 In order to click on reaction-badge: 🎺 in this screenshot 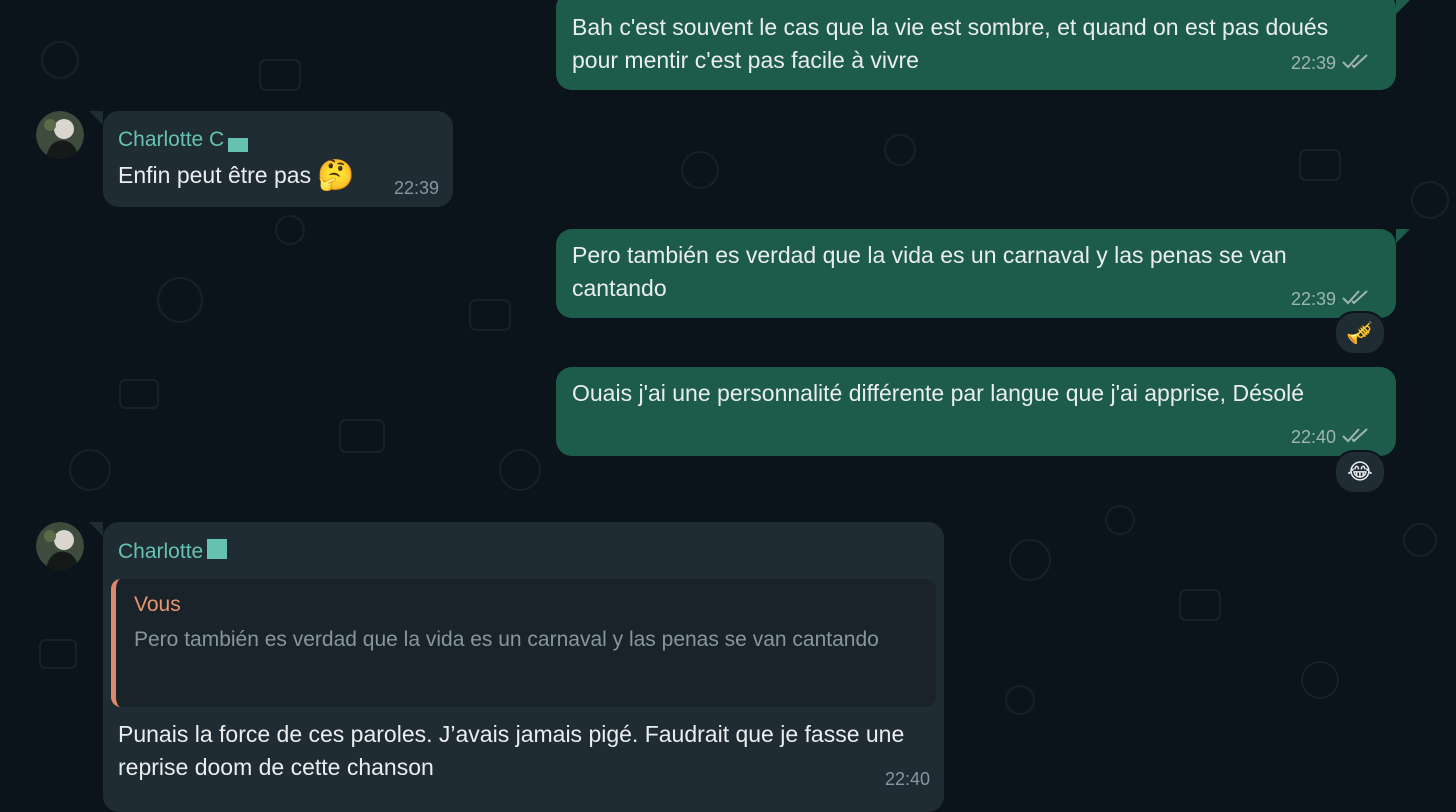, I will do `click(1360, 333)`.